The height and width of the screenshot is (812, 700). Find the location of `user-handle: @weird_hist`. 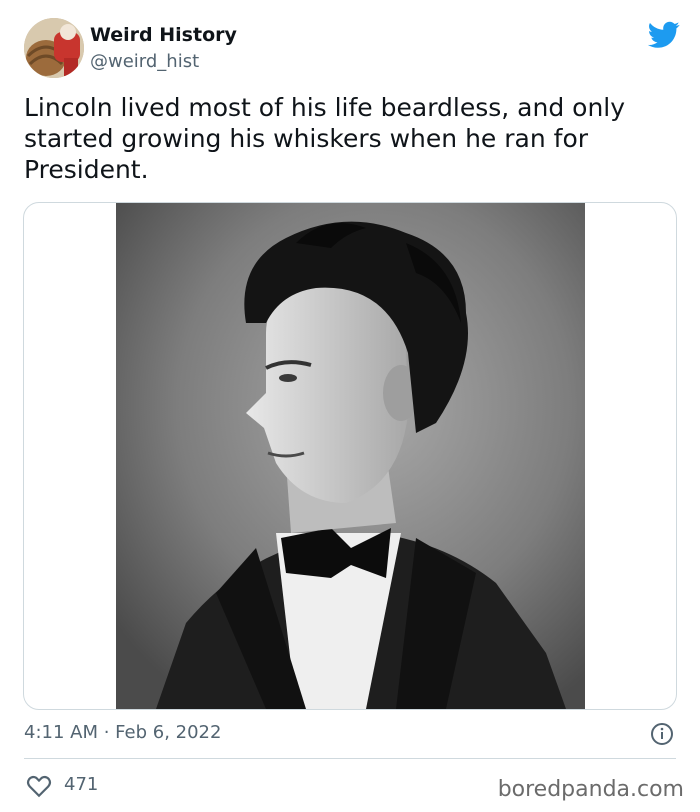

user-handle: @weird_hist is located at coordinates (144, 61).